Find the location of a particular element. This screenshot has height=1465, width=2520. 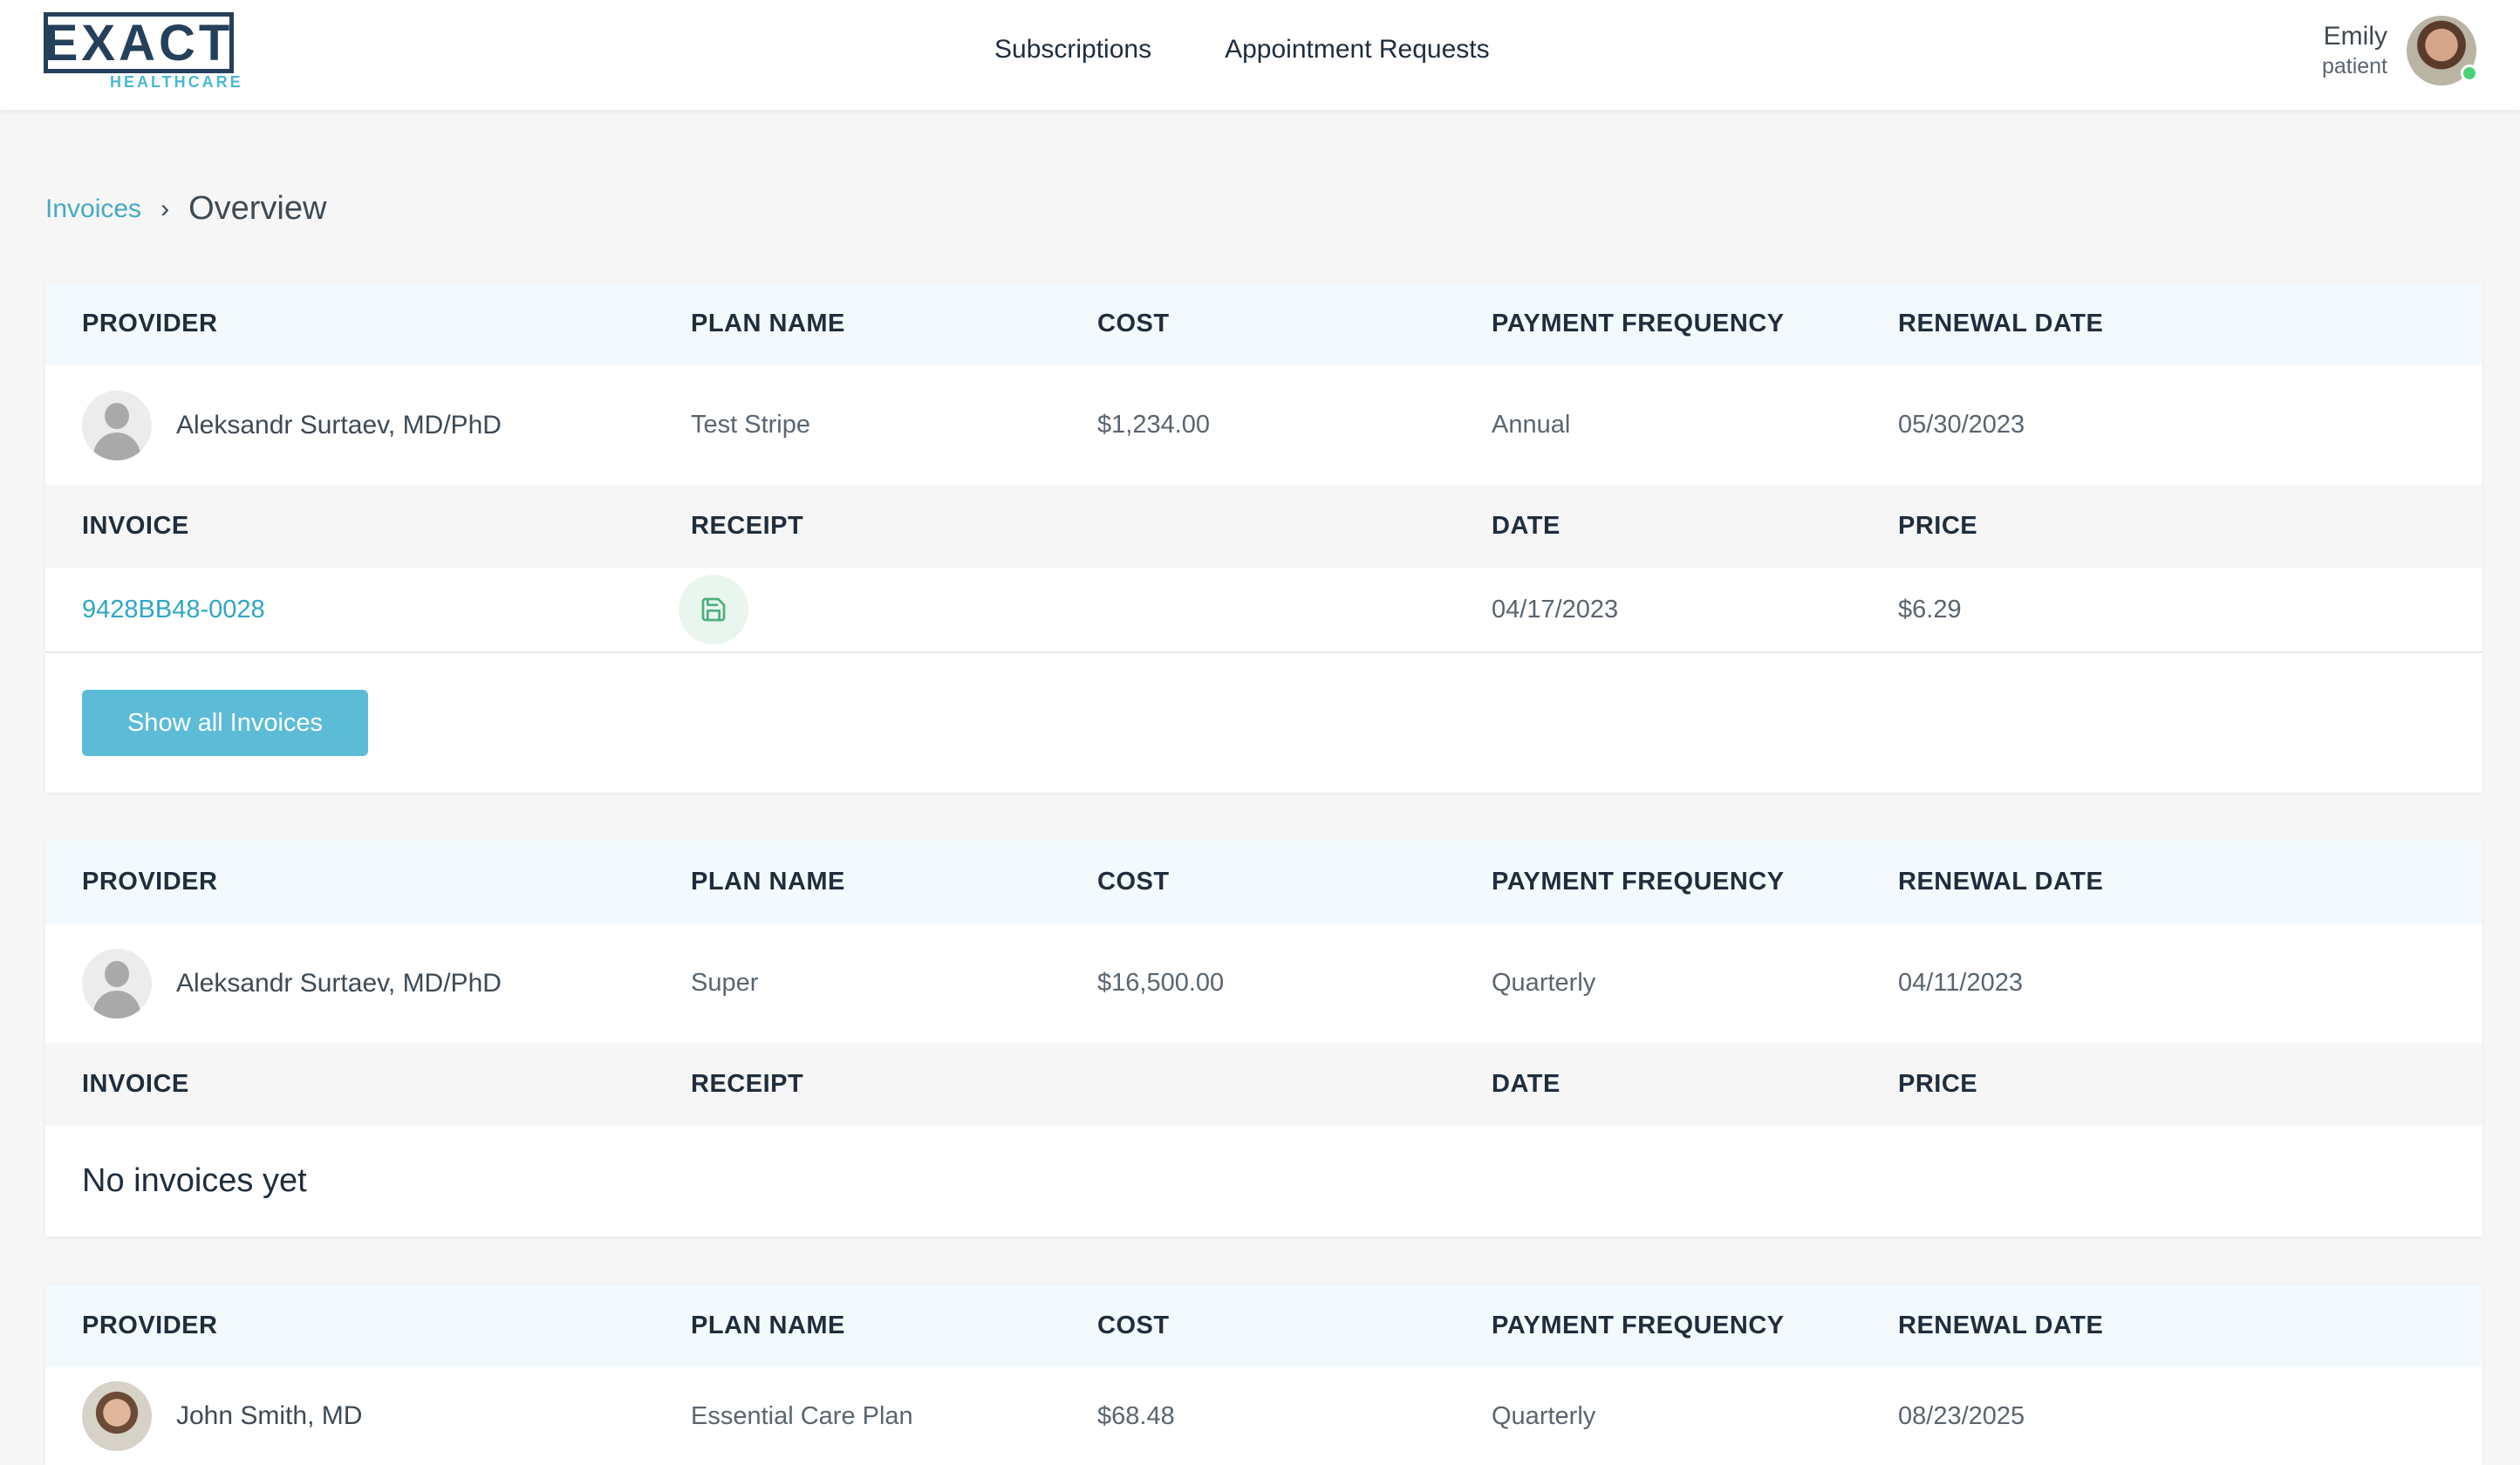

plan-cost: $1,234.00 is located at coordinates (1154, 425).